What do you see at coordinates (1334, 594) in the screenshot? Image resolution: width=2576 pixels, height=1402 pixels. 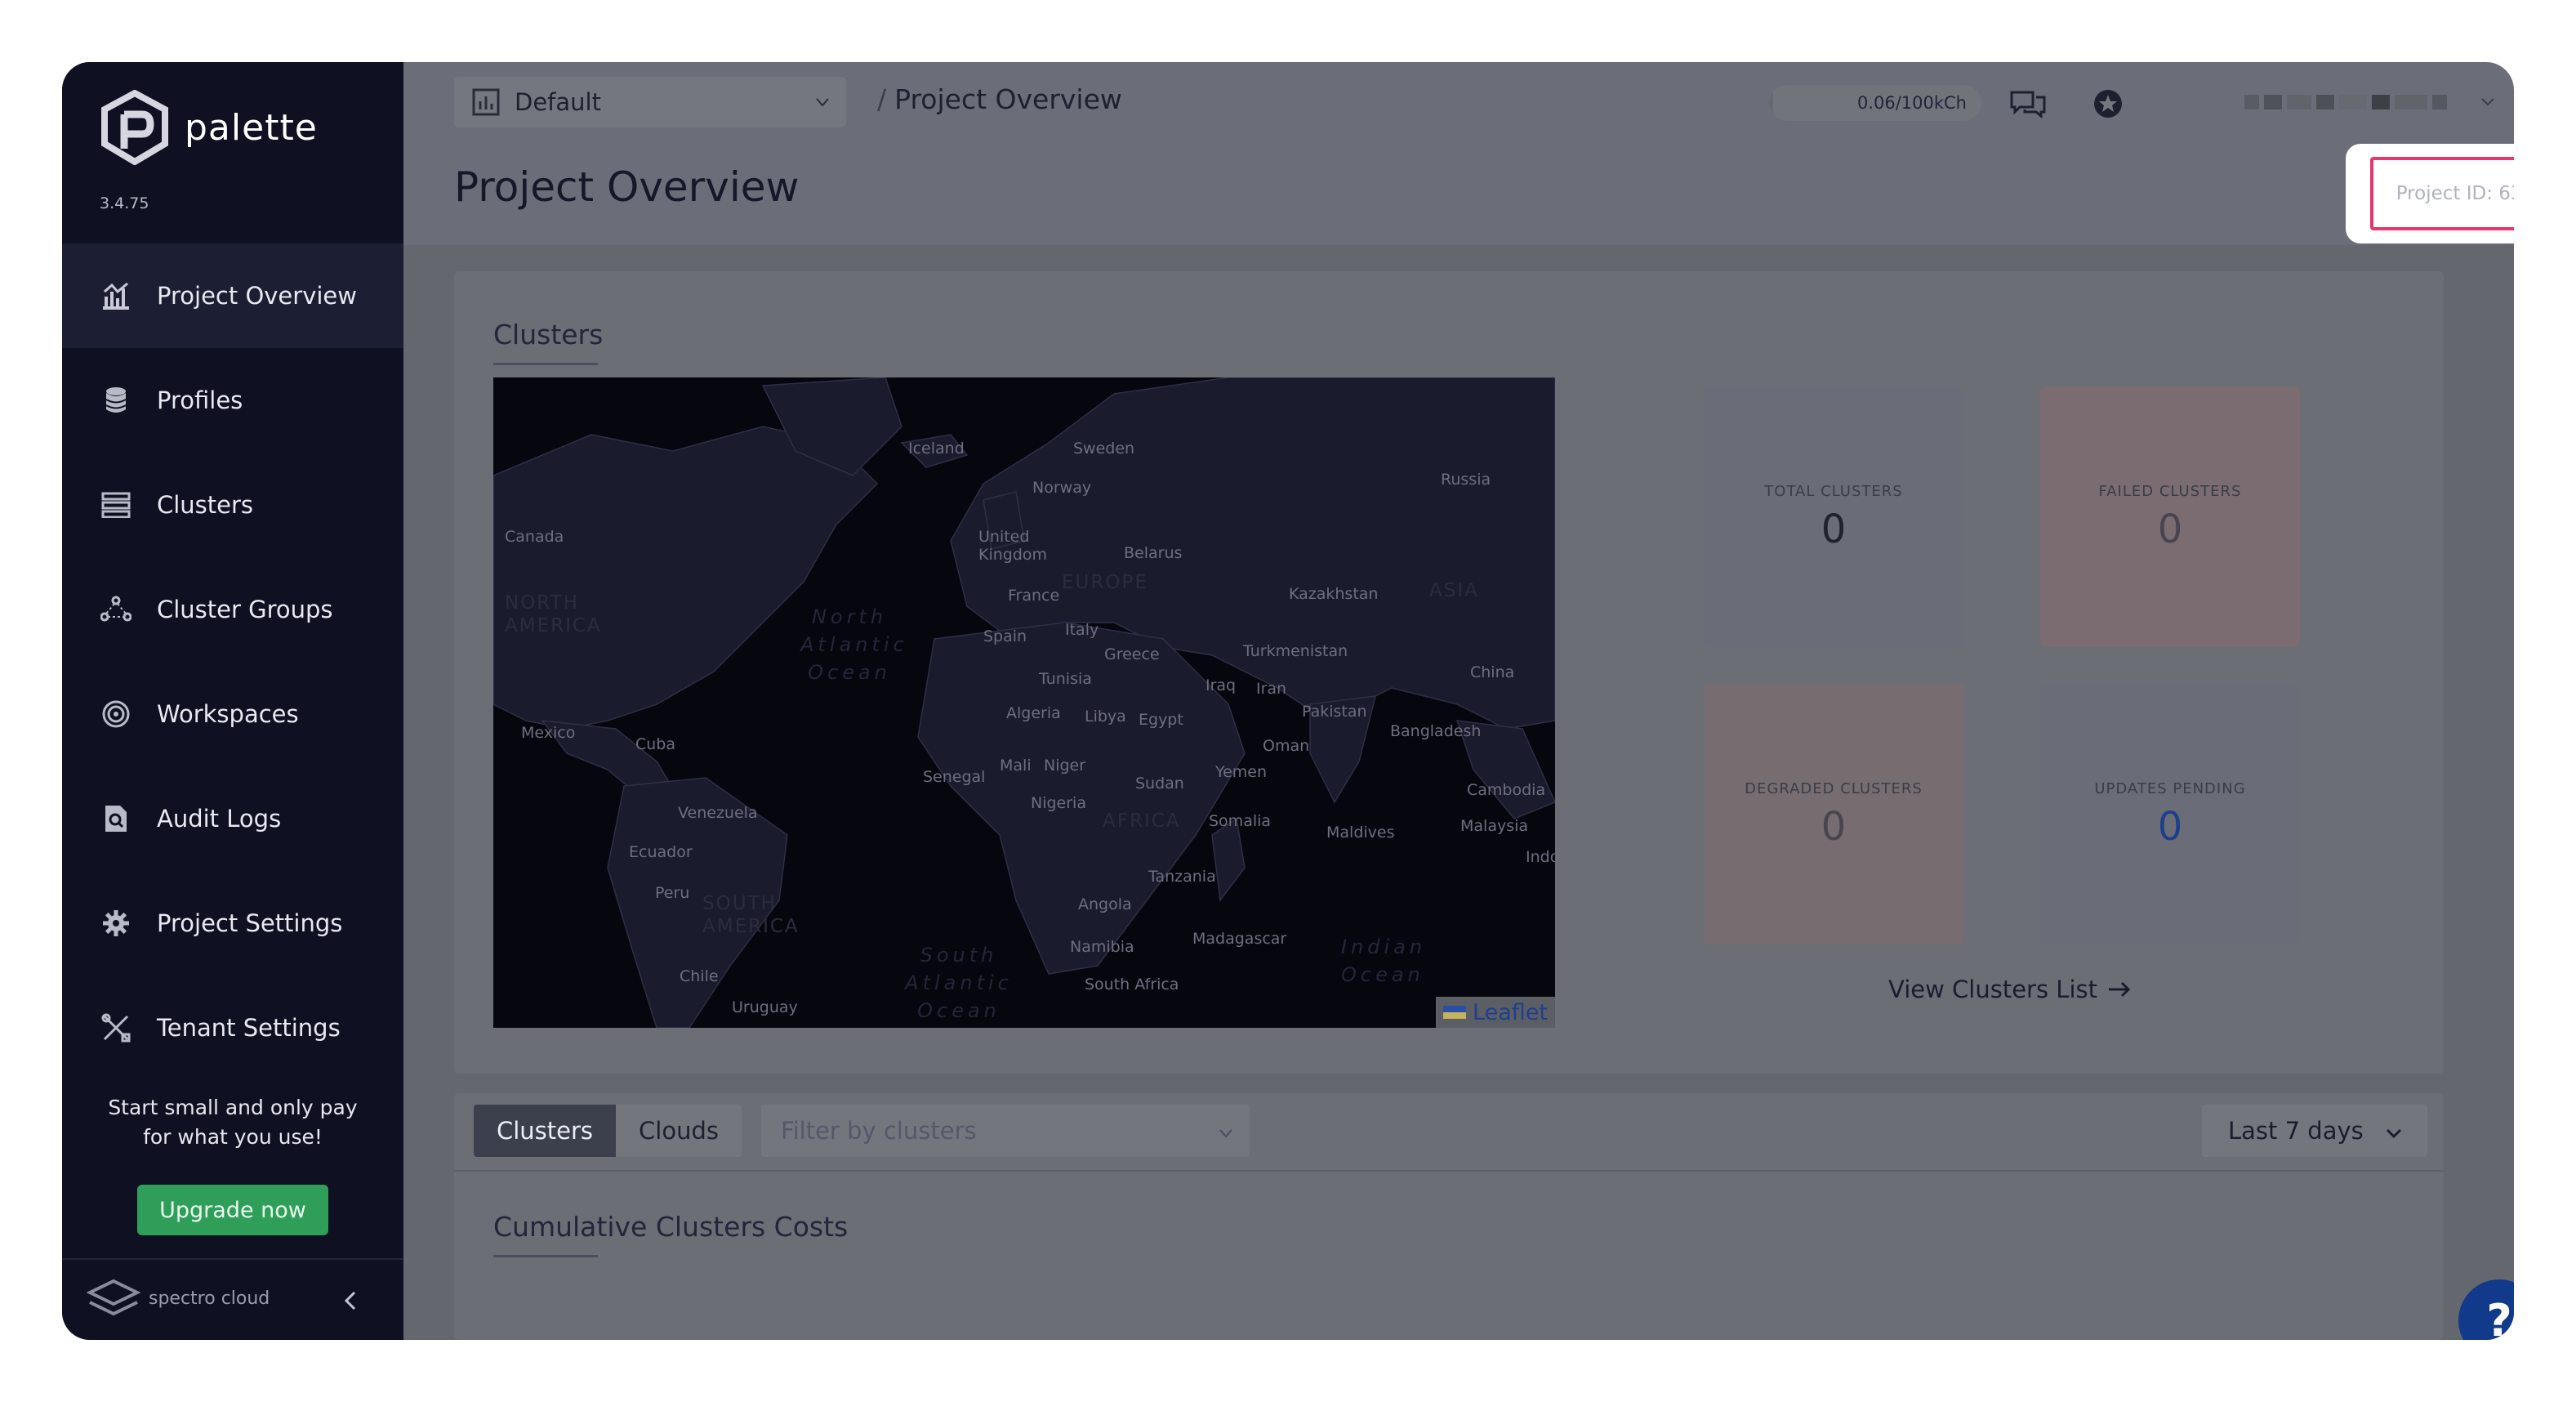 I see `country-label: Kazakhstan` at bounding box center [1334, 594].